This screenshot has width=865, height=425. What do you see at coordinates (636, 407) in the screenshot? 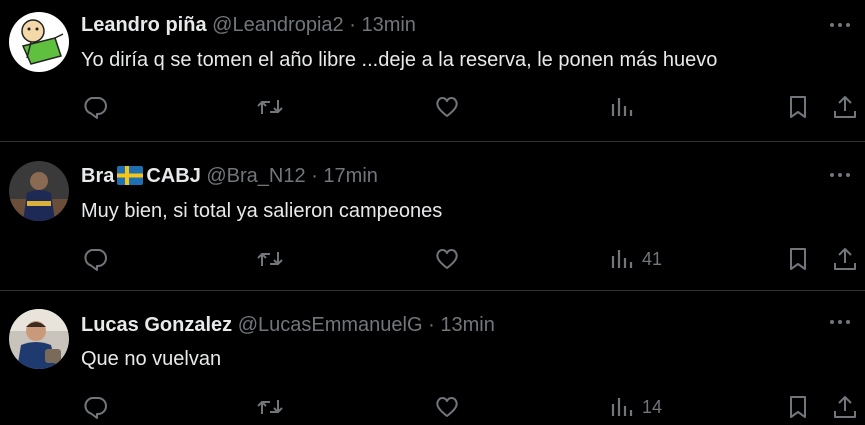
I see `views-button: 14` at bounding box center [636, 407].